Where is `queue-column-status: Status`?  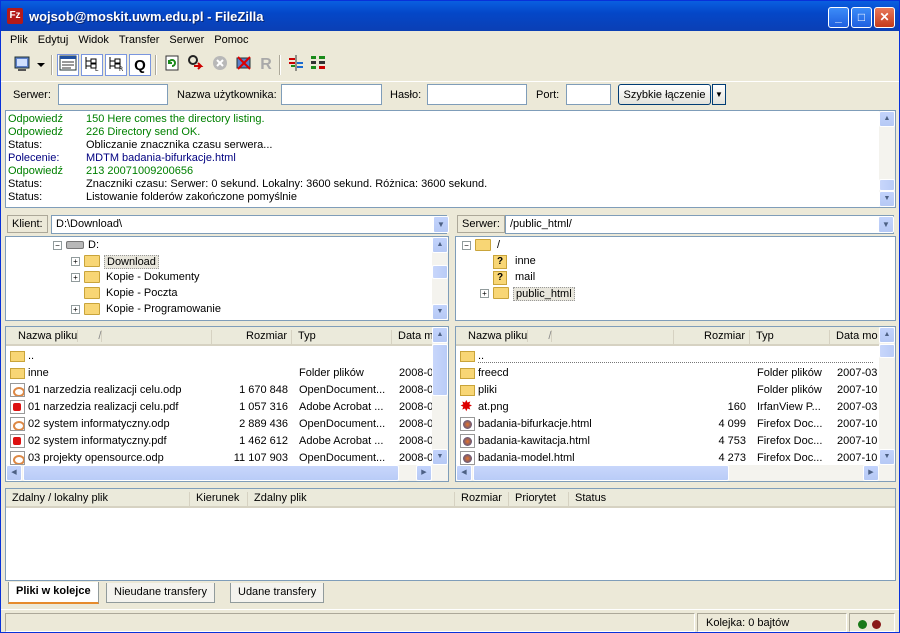 queue-column-status: Status is located at coordinates (732, 499).